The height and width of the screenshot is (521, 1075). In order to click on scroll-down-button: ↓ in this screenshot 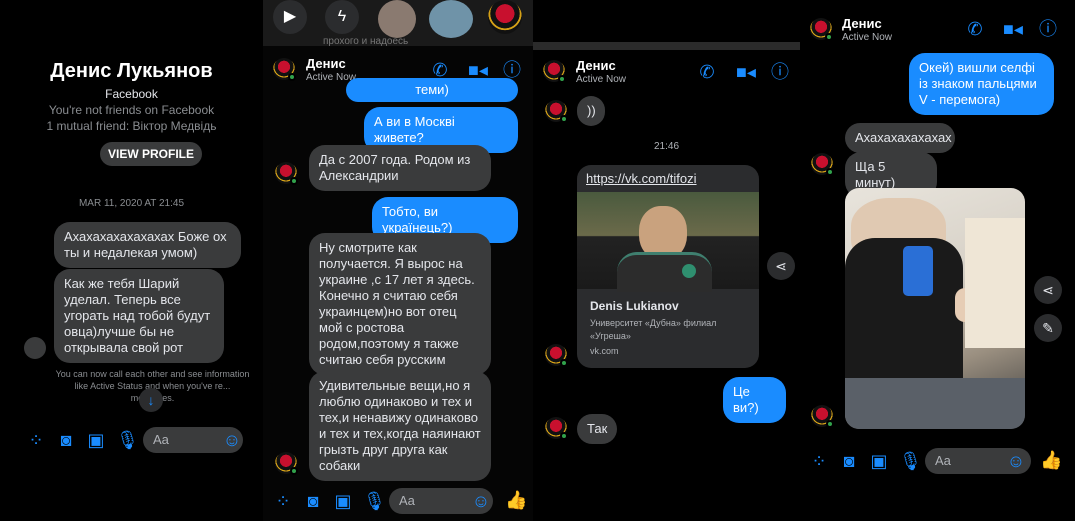, I will do `click(151, 400)`.